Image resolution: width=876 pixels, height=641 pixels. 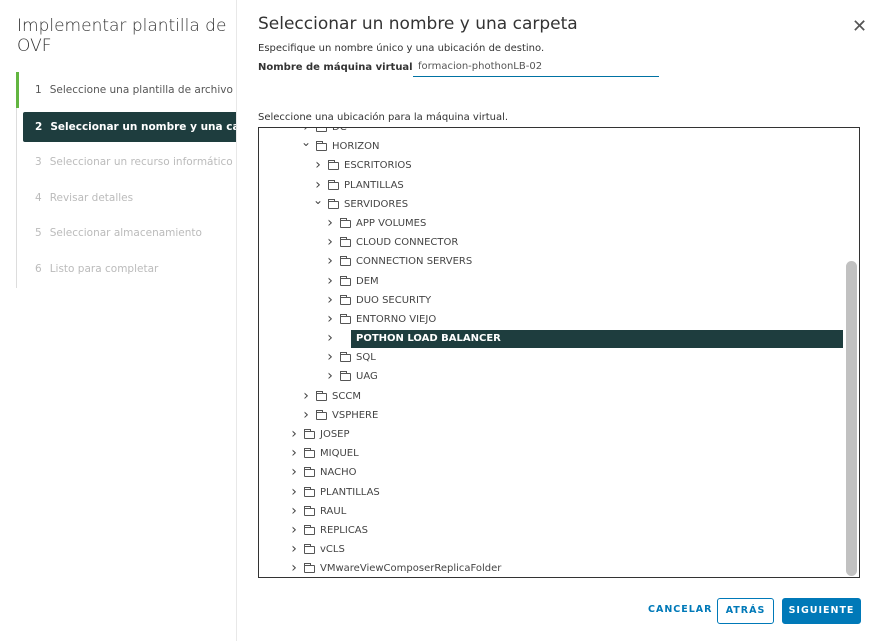 What do you see at coordinates (367, 377) in the screenshot?
I see `tree-node-label: UAG` at bounding box center [367, 377].